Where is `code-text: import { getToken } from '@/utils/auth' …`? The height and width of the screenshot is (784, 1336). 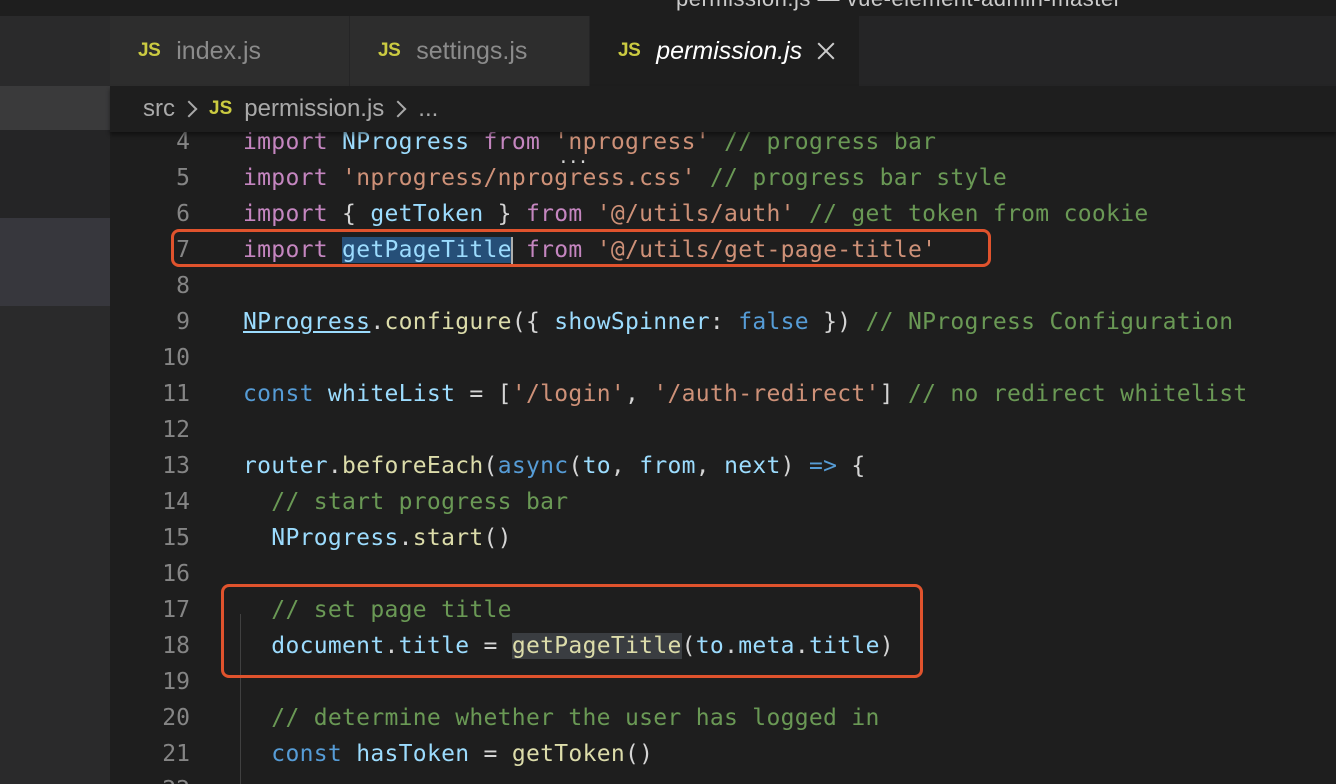
code-text: import { getToken } from '@/utils/auth' … is located at coordinates (696, 214).